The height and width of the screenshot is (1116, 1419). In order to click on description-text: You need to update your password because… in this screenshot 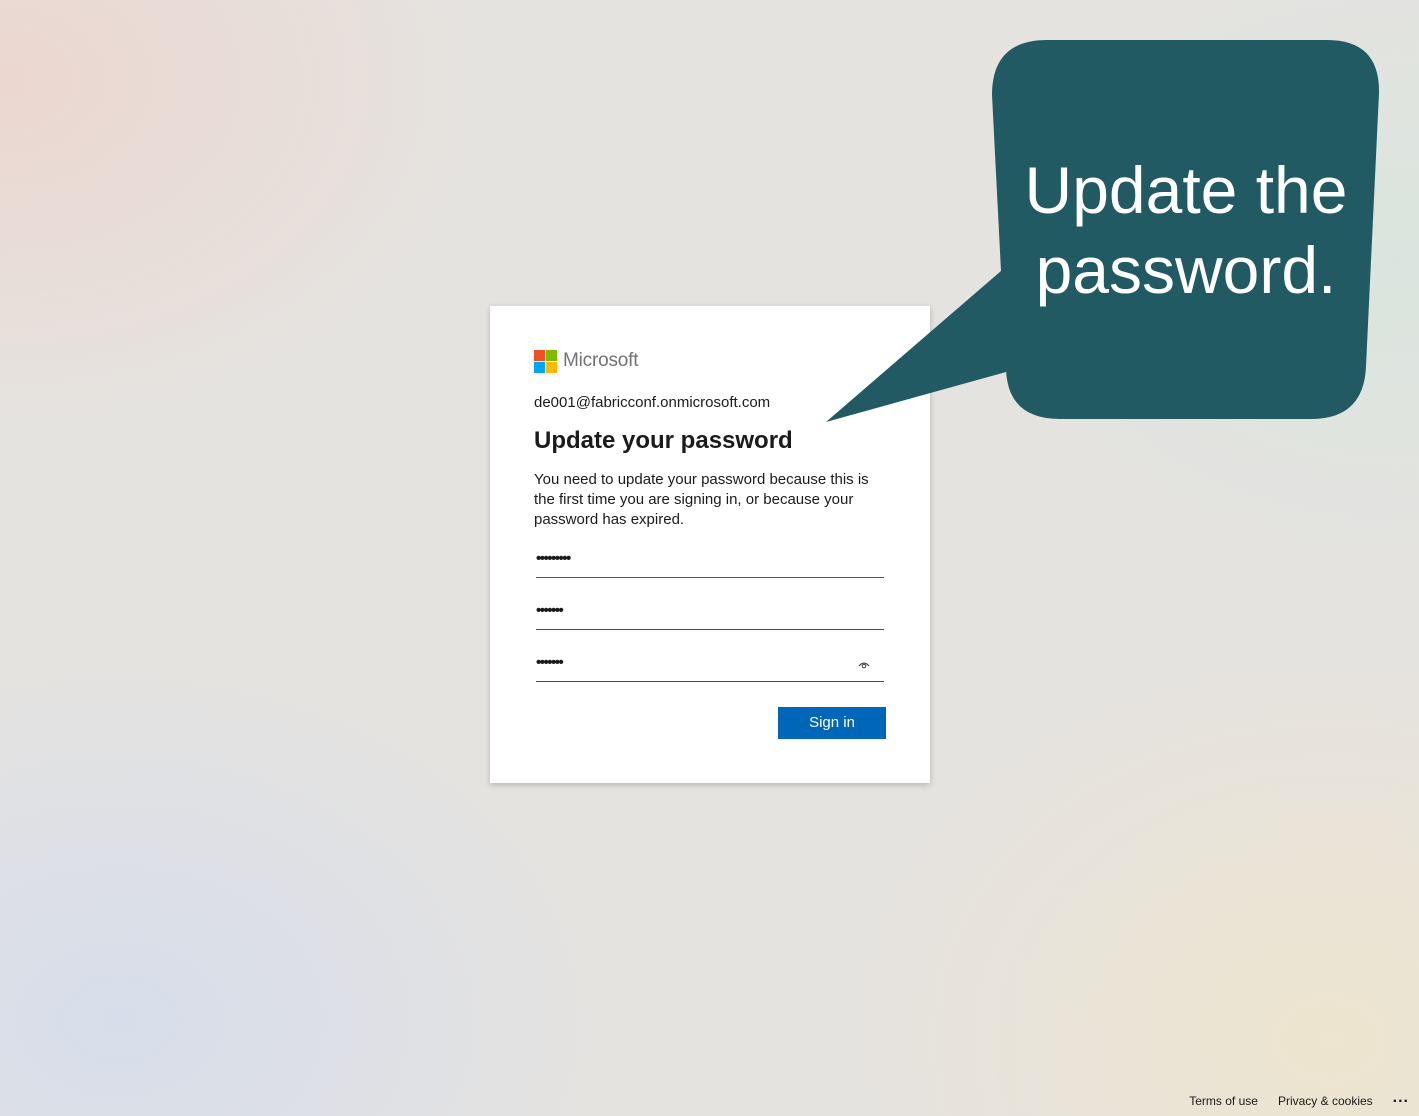, I will do `click(701, 499)`.